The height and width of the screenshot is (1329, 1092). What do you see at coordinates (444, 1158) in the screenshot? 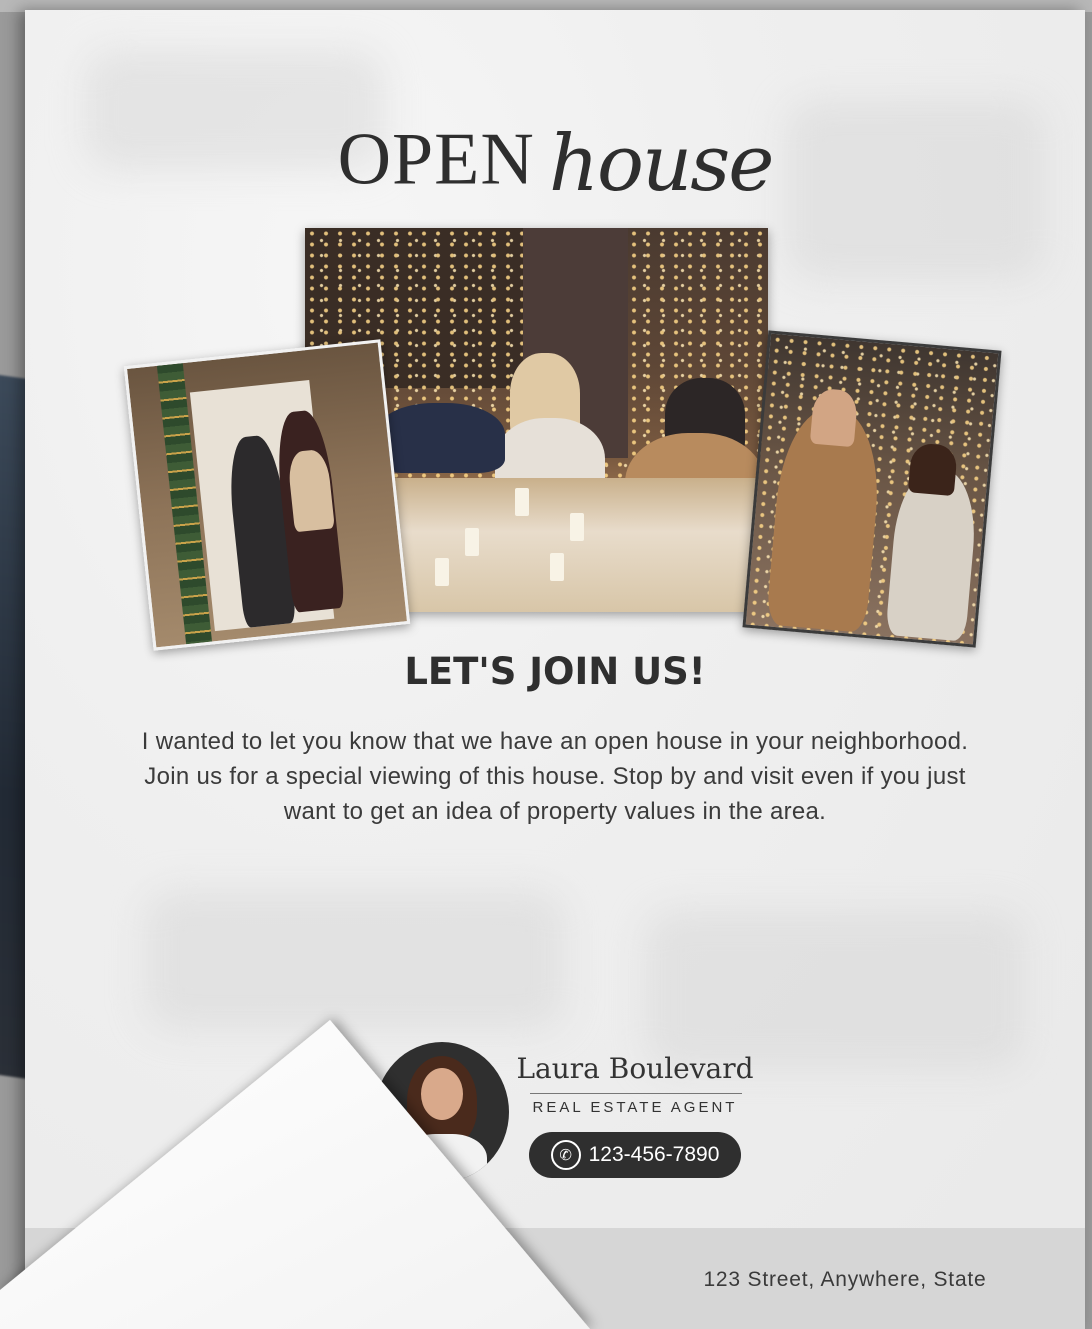
I see `avatar-shirt` at bounding box center [444, 1158].